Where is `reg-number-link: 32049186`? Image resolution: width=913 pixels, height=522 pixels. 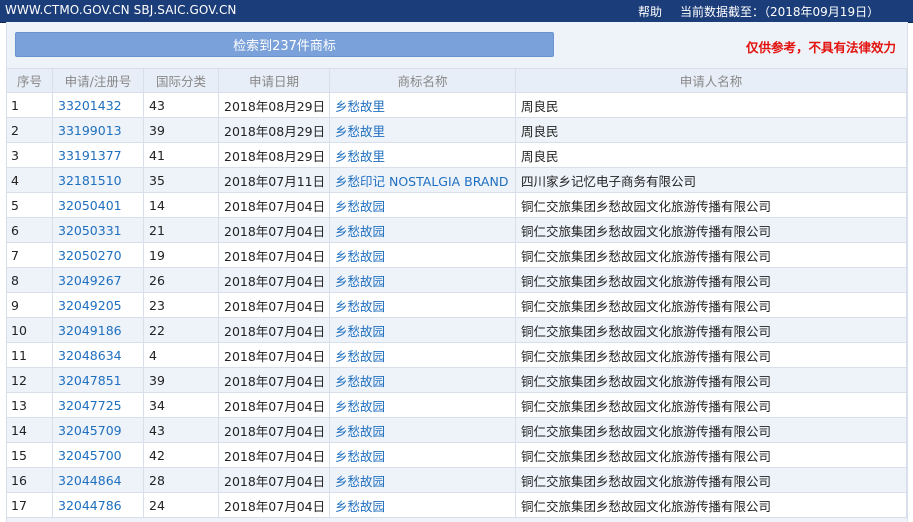
reg-number-link: 32049186 is located at coordinates (90, 330).